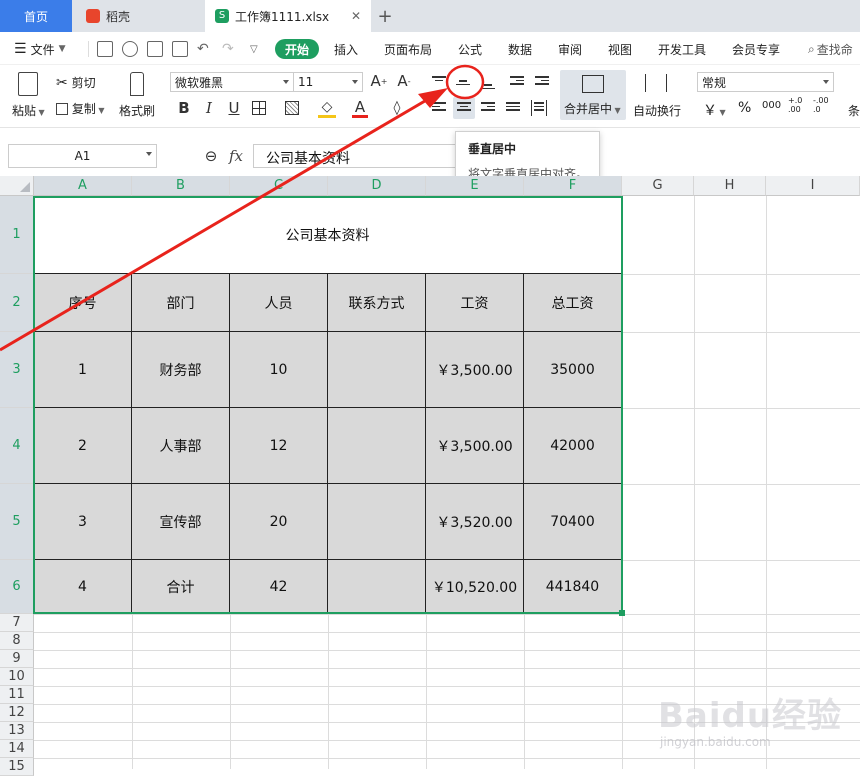 This screenshot has width=860, height=776. What do you see at coordinates (515, 82) in the screenshot?
I see `decrease-indent-icon` at bounding box center [515, 82].